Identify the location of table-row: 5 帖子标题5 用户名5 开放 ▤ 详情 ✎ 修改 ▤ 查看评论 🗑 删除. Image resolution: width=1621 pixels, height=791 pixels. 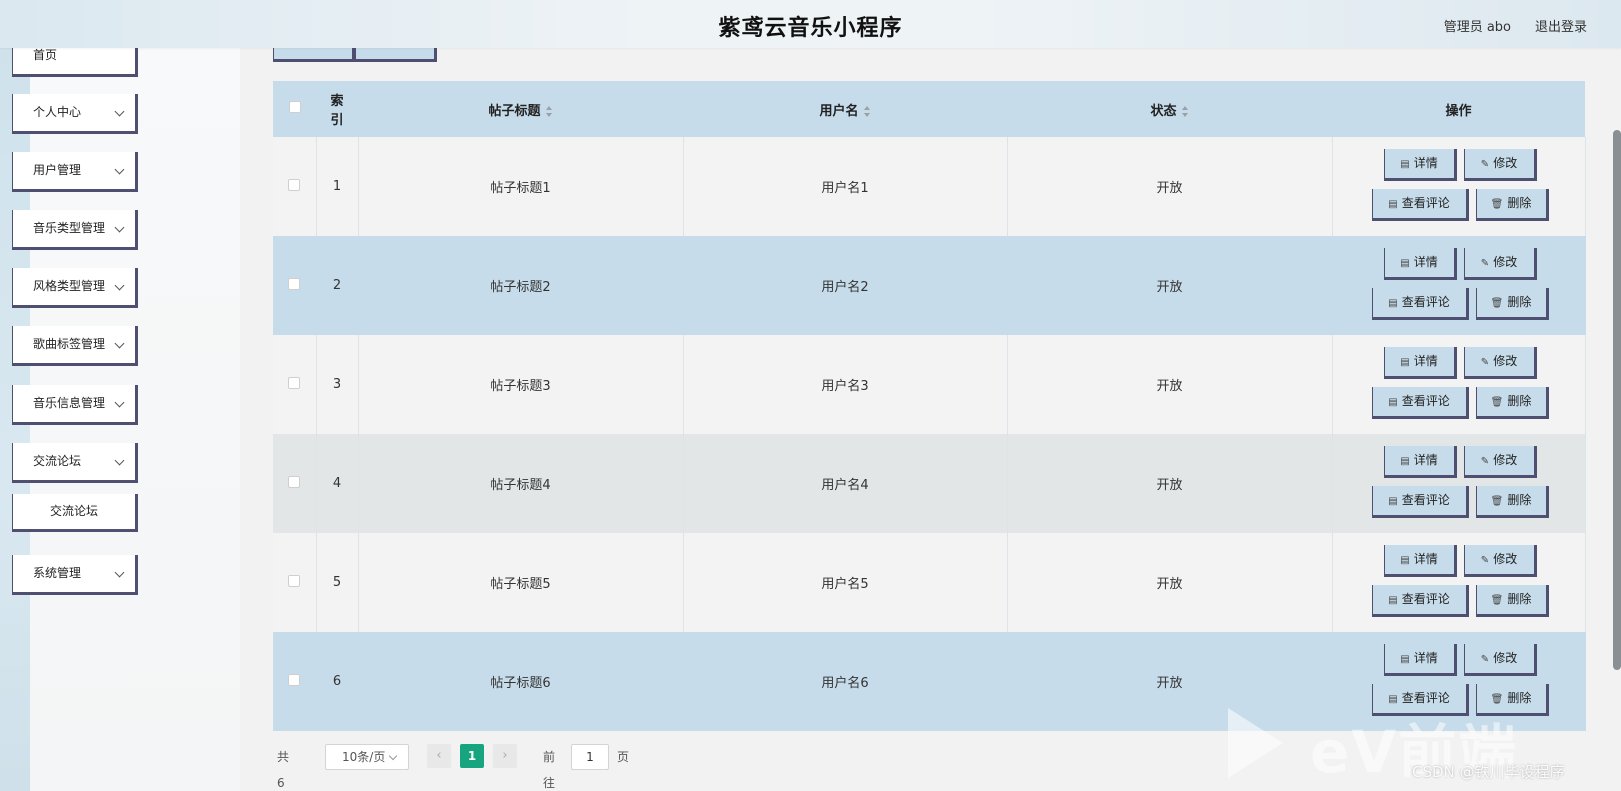
(929, 582).